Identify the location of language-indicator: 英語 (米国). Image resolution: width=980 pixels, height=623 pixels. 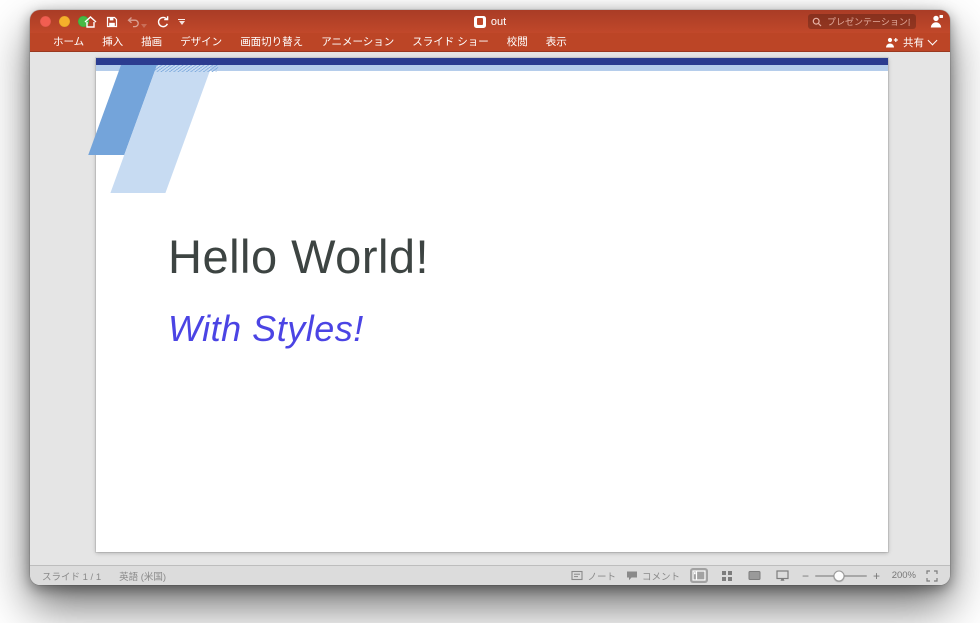
(142, 576).